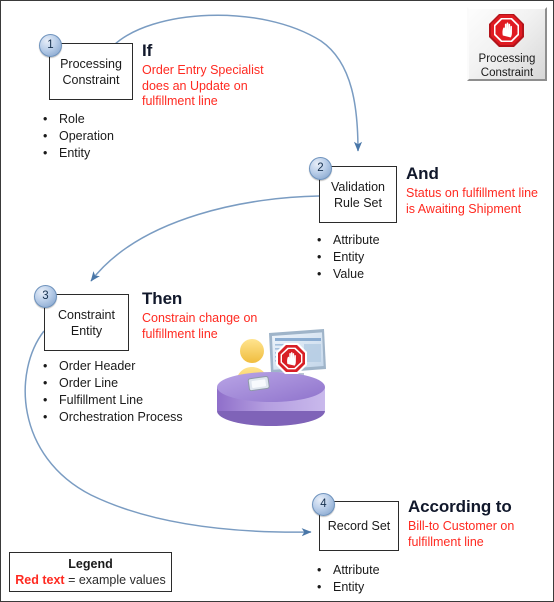  I want to click on step-1-bullets: • Role • Operation • Entity, so click(103, 136).